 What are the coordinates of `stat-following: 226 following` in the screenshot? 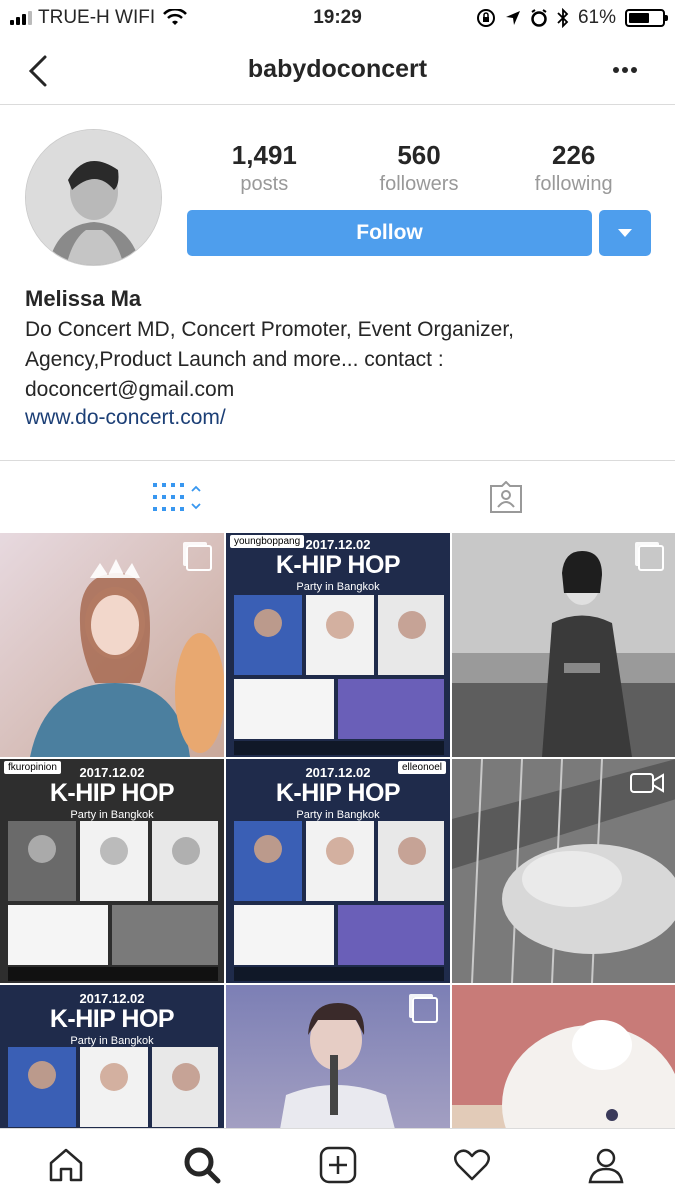 It's located at (573, 168).